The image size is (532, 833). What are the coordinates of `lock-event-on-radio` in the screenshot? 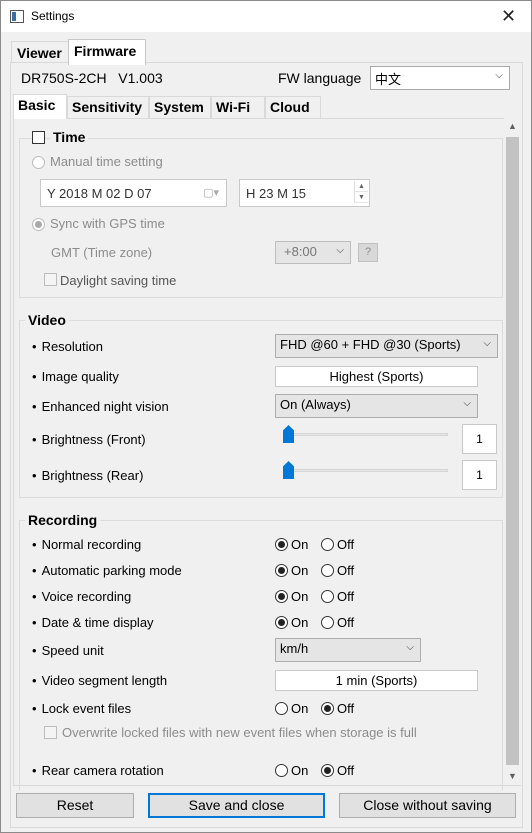 It's located at (281, 708).